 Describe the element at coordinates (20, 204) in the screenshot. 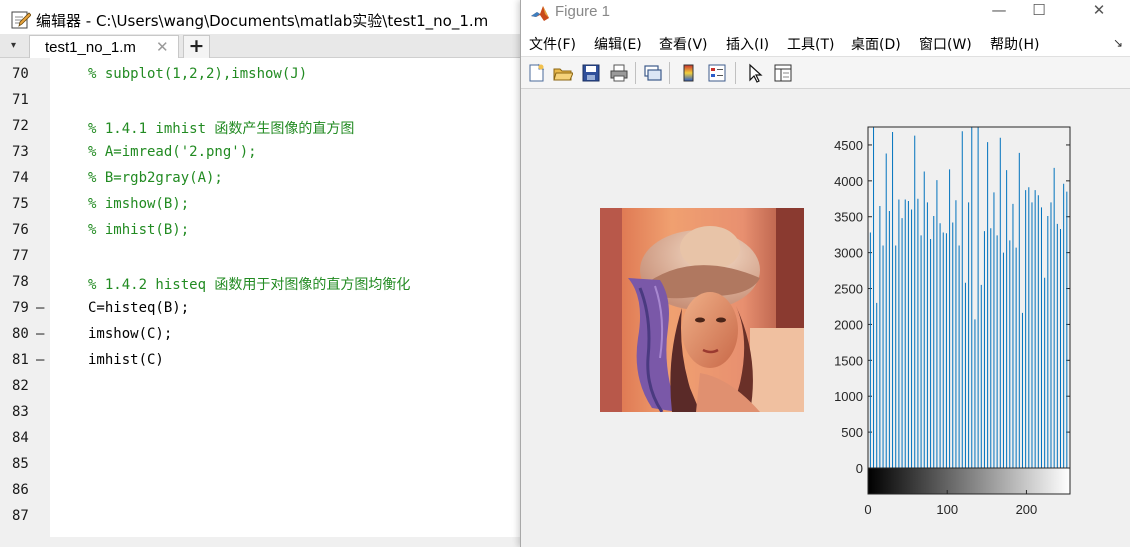

I see `line-number: 75` at that location.